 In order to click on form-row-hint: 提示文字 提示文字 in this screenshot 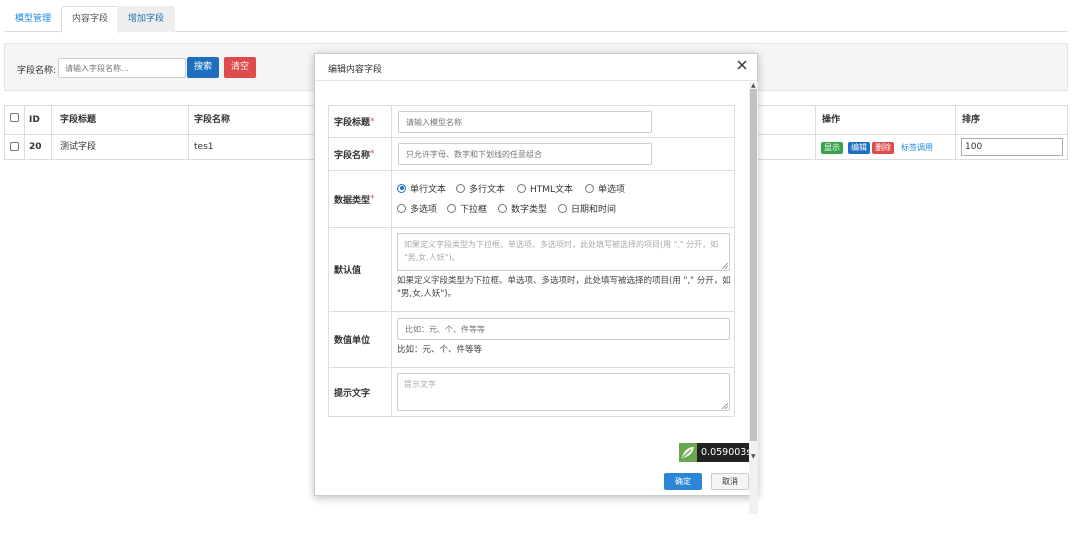, I will do `click(531, 392)`.